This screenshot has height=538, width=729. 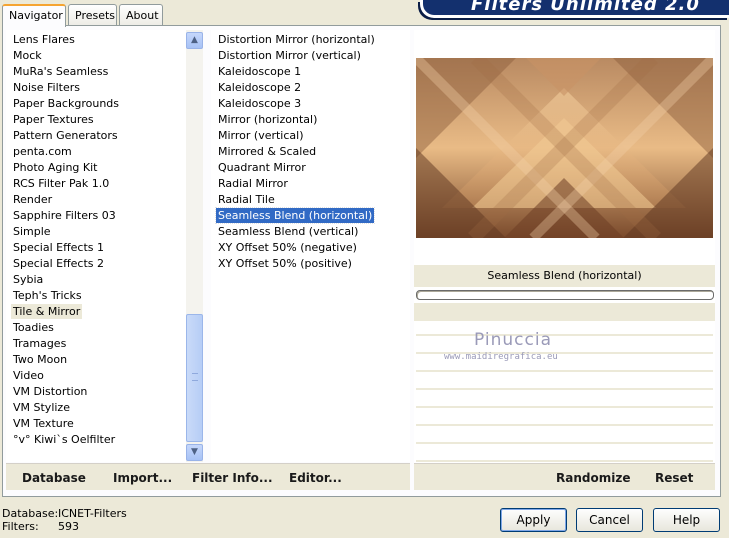 I want to click on preview-filter-name: Seamless Blend (horizontal), so click(x=564, y=276).